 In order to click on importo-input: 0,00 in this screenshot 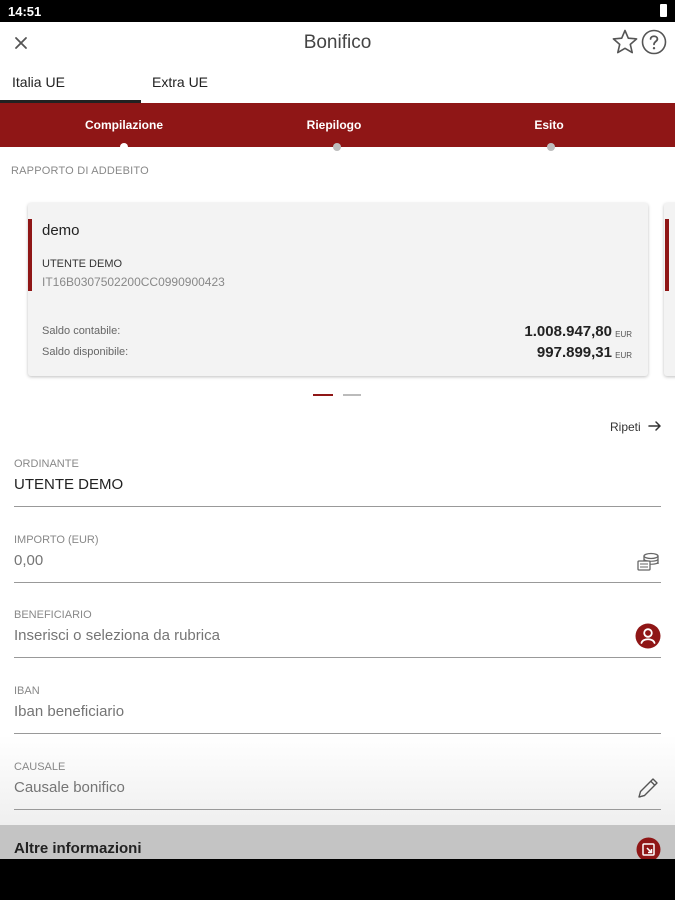, I will do `click(28, 560)`.